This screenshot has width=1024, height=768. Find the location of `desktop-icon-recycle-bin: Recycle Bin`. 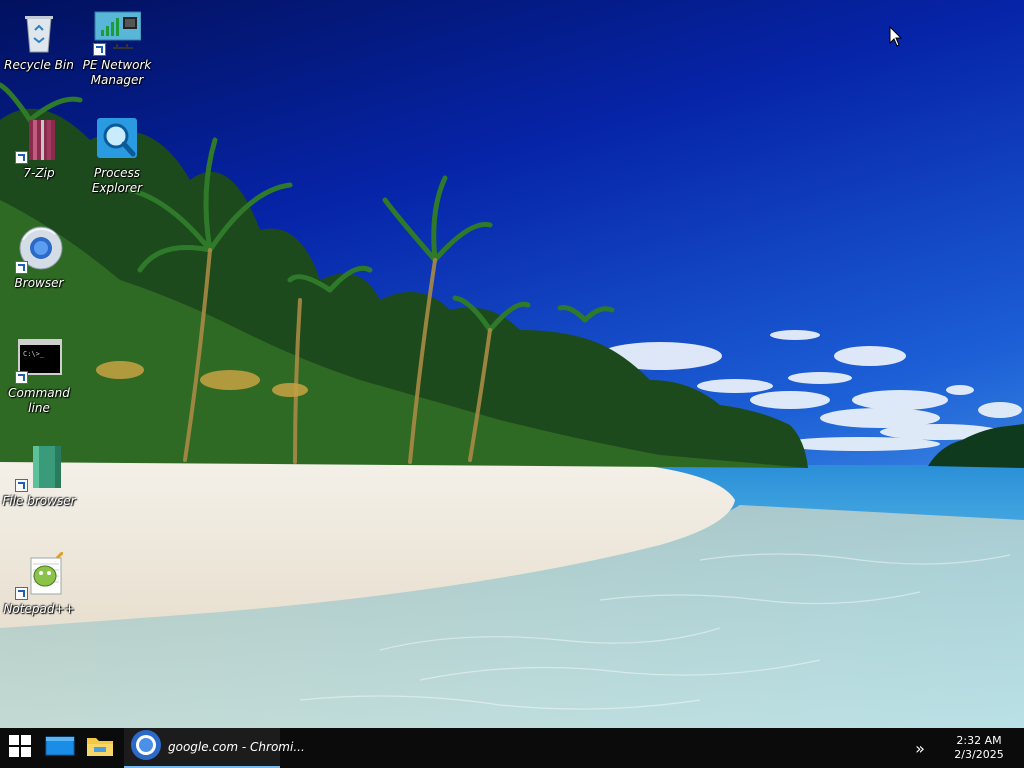

desktop-icon-recycle-bin: Recycle Bin is located at coordinates (39, 40).